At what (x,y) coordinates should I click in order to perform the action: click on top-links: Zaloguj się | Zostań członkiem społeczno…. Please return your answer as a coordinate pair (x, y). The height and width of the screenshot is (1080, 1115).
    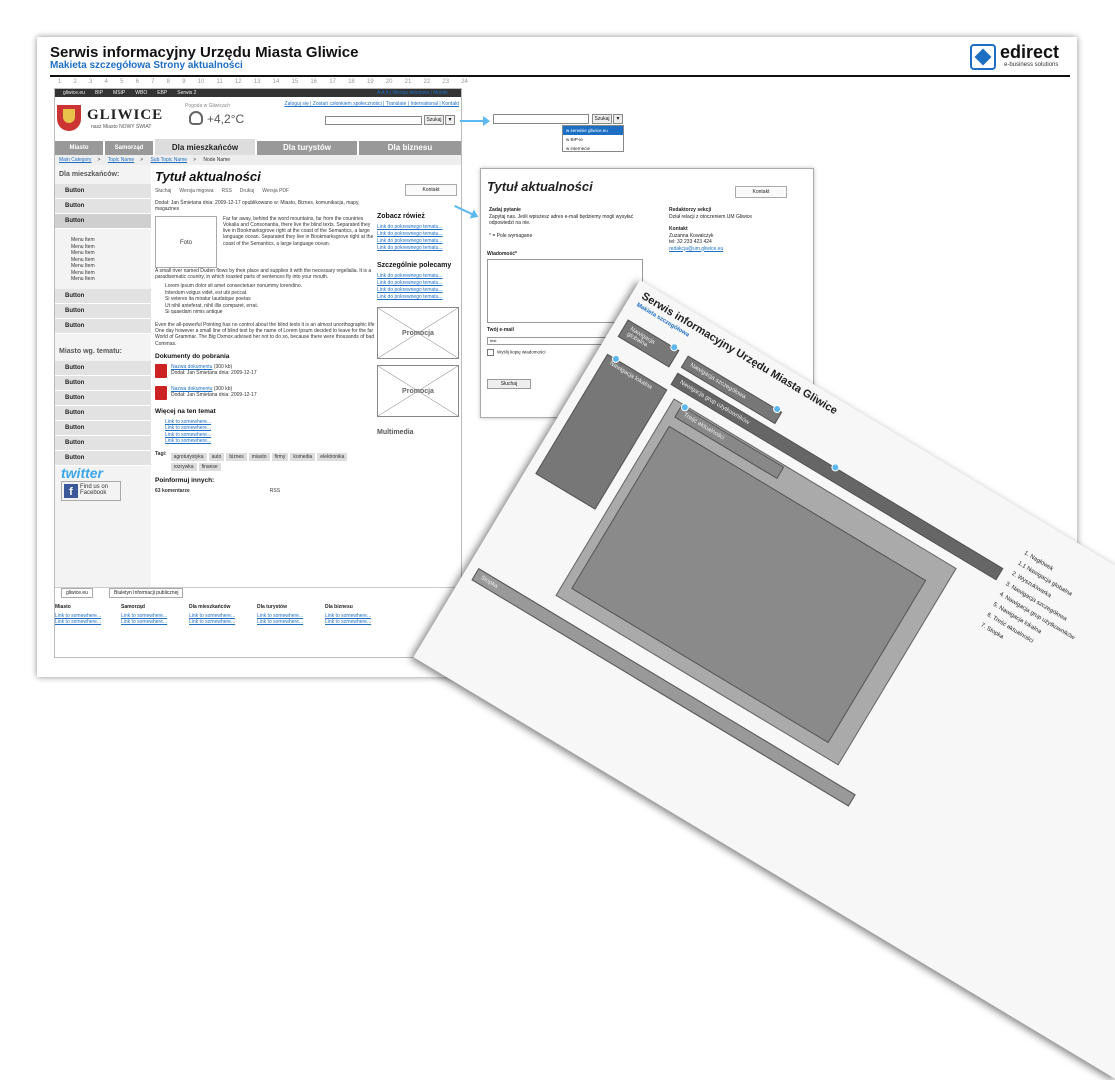
    Looking at the image, I should click on (357, 104).